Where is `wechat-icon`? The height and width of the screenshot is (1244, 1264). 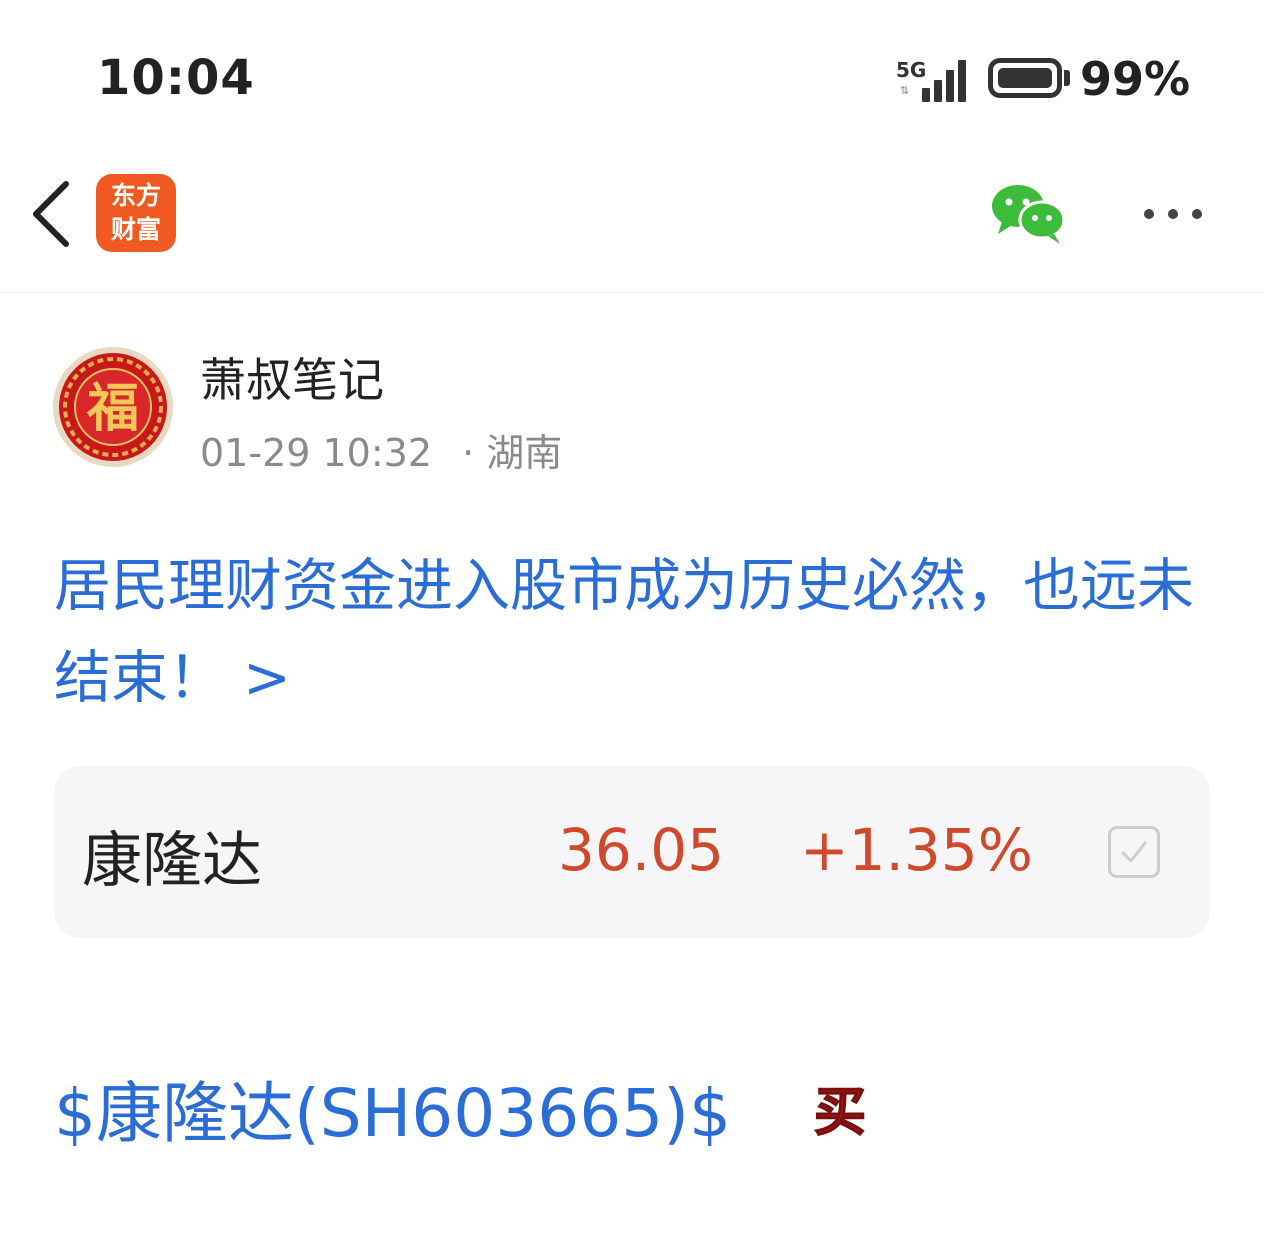
wechat-icon is located at coordinates (1029, 214).